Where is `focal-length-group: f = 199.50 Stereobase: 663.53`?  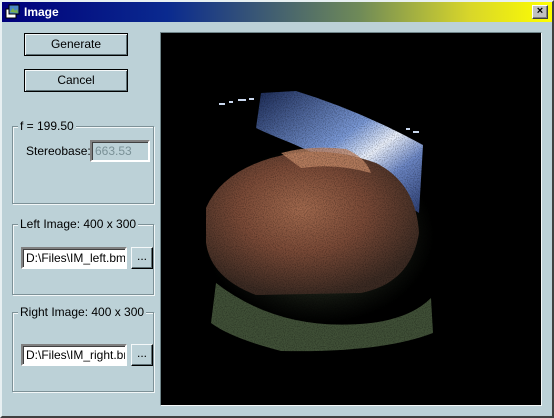
focal-length-group: f = 199.50 Stereobase: 663.53 is located at coordinates (83, 161).